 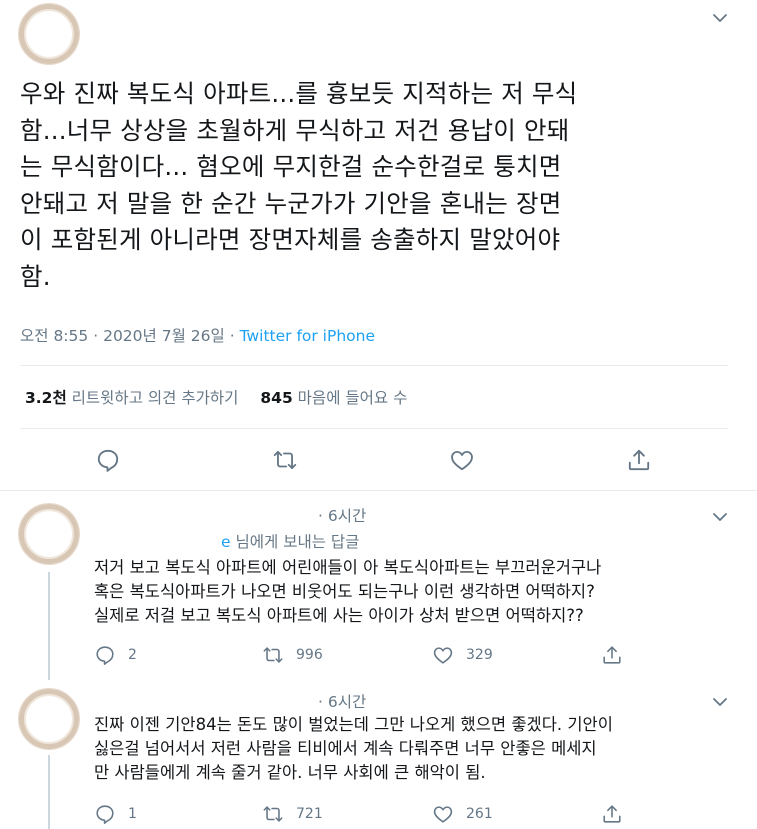 What do you see at coordinates (49, 719) in the screenshot?
I see `reply-2-avatar` at bounding box center [49, 719].